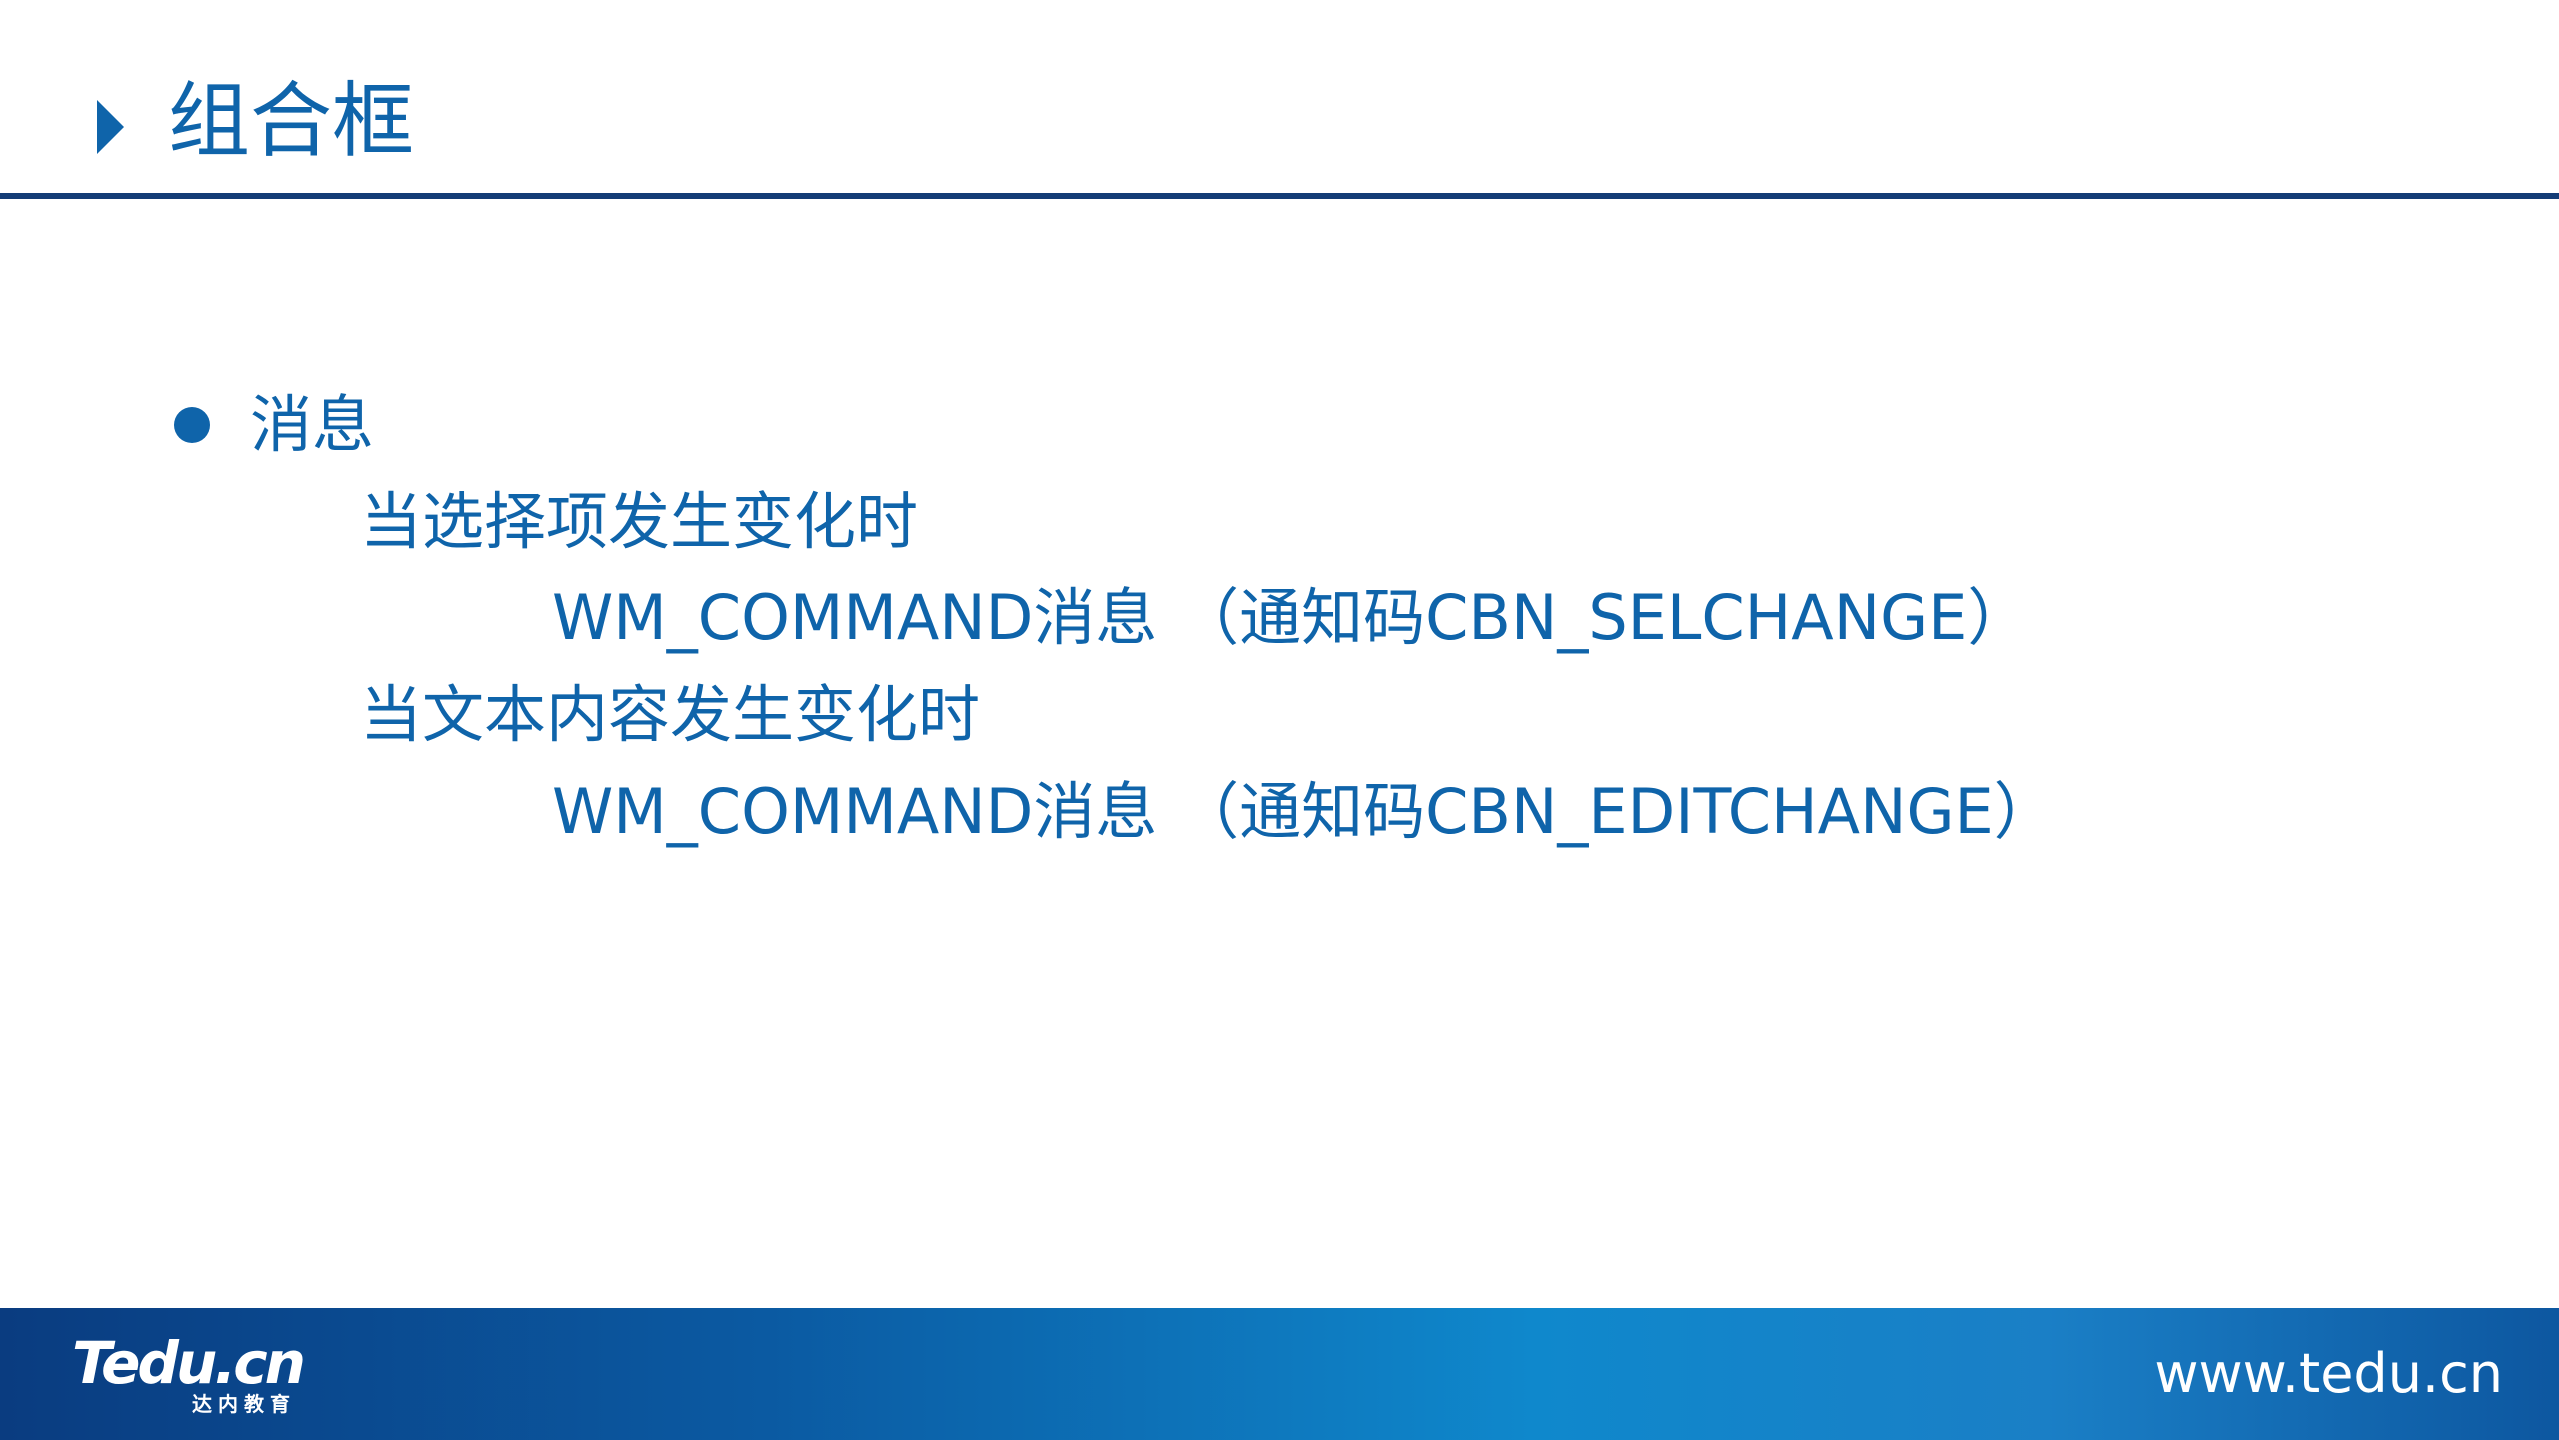 Image resolution: width=2559 pixels, height=1440 pixels. Describe the element at coordinates (2328, 1373) in the screenshot. I see `footer-url: www.tedu.cn` at that location.